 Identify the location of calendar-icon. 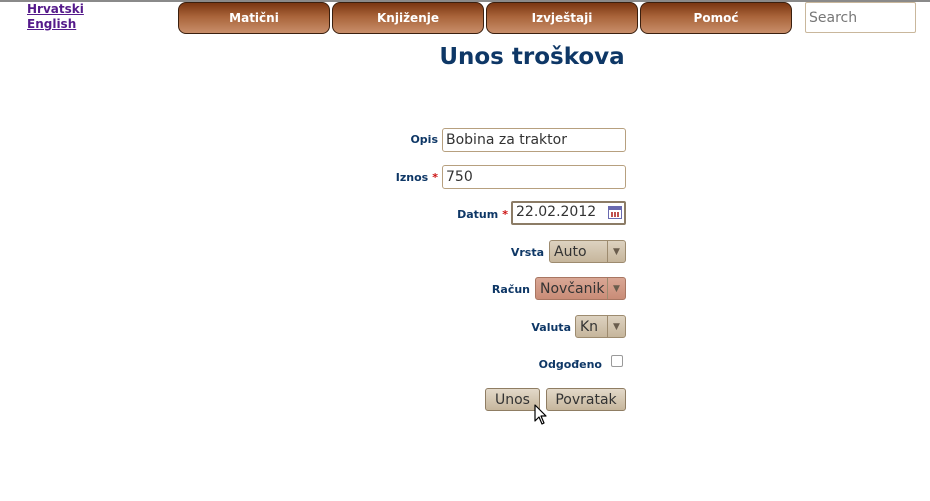
(615, 212).